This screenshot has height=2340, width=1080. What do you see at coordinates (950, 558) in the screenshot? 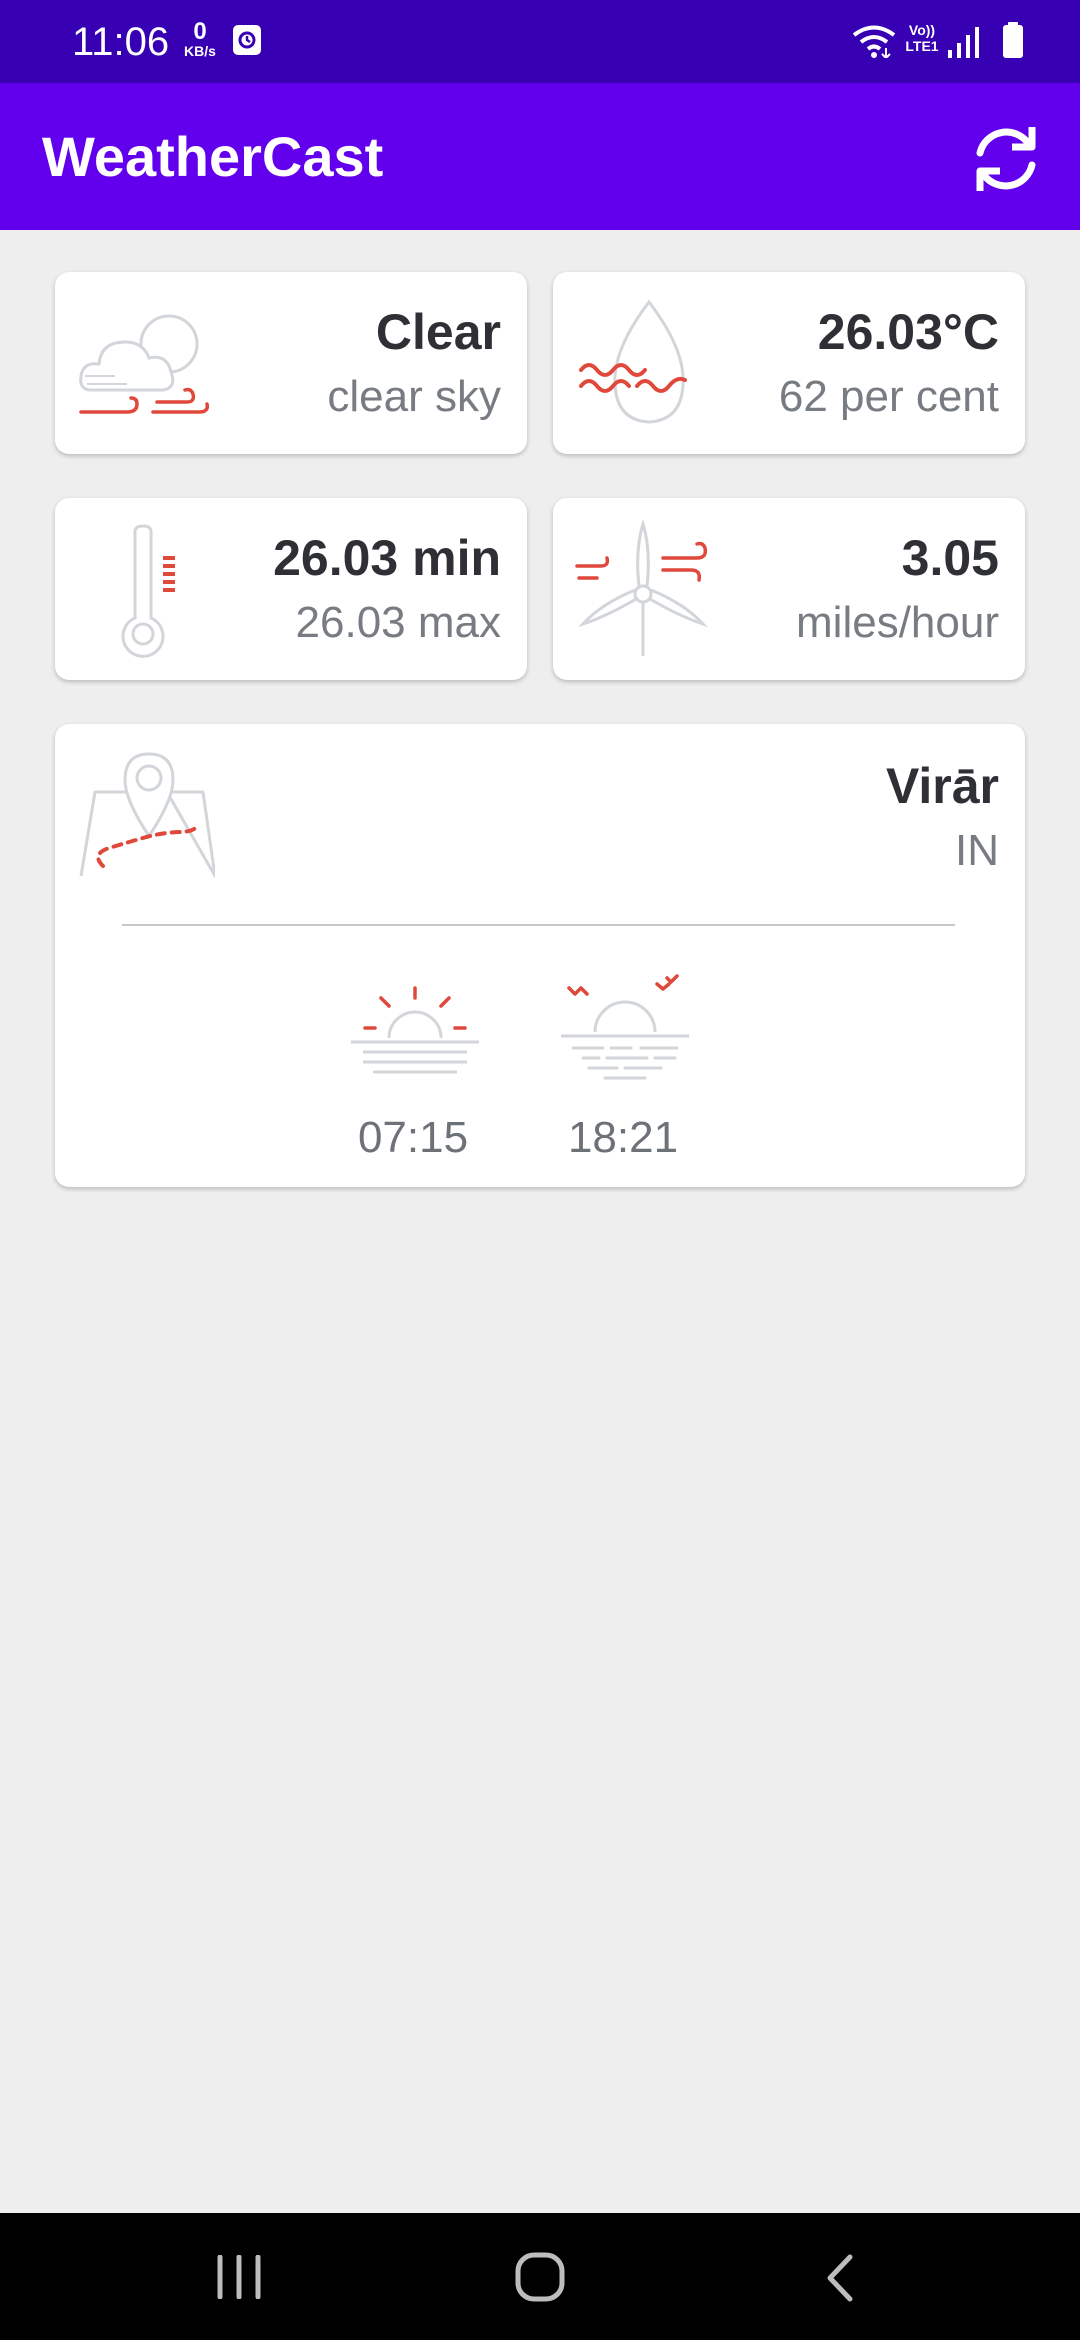
I see `wind-speed: 3.05` at bounding box center [950, 558].